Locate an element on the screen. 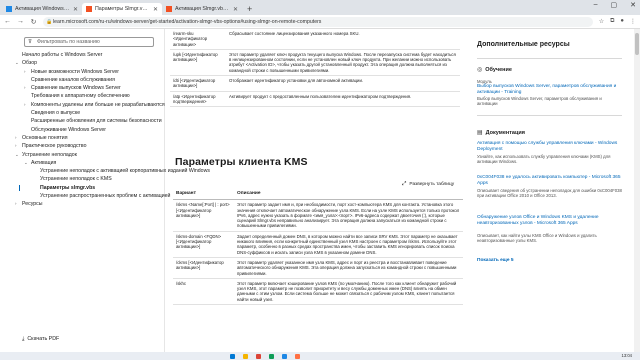 The image size is (640, 360). star-icon: ☆ is located at coordinates (601, 21).